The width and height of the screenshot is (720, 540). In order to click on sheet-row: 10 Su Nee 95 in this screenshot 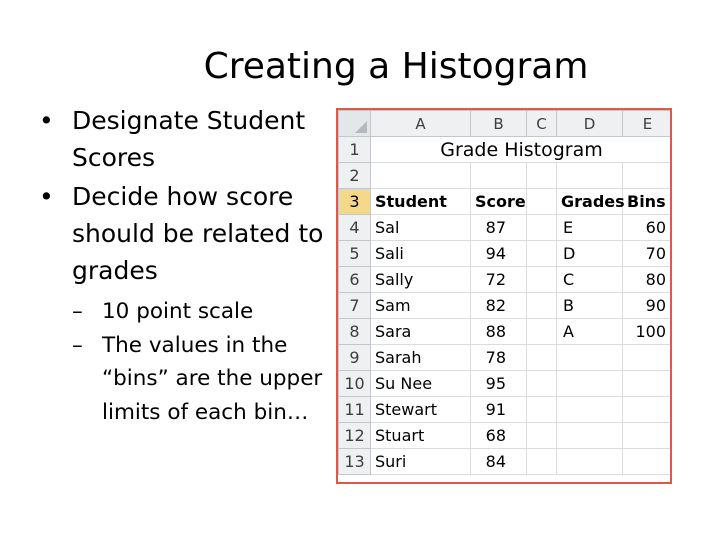, I will do `click(504, 383)`.